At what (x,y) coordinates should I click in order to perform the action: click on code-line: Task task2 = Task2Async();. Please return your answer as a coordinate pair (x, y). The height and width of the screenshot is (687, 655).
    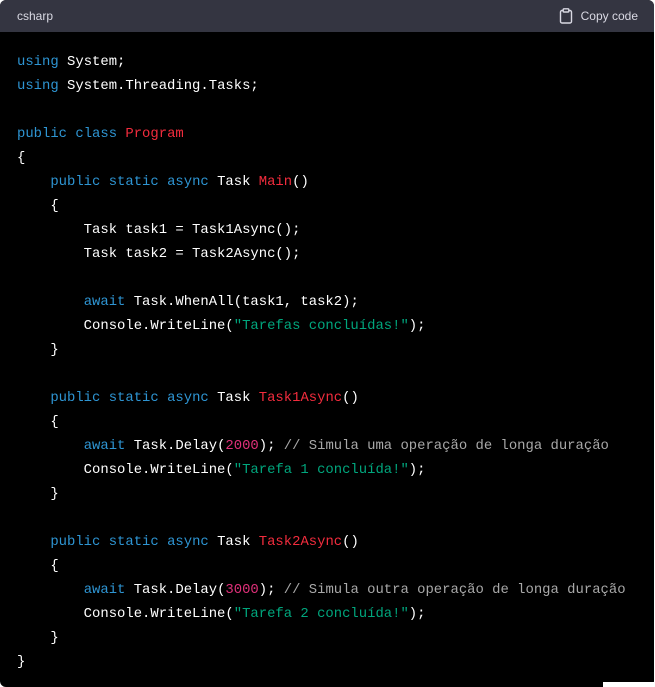
    Looking at the image, I should click on (321, 254).